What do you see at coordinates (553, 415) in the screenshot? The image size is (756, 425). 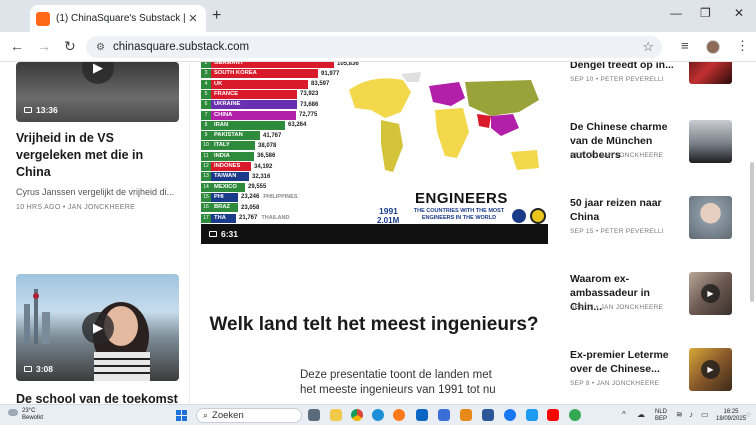 I see `youtube-icon` at bounding box center [553, 415].